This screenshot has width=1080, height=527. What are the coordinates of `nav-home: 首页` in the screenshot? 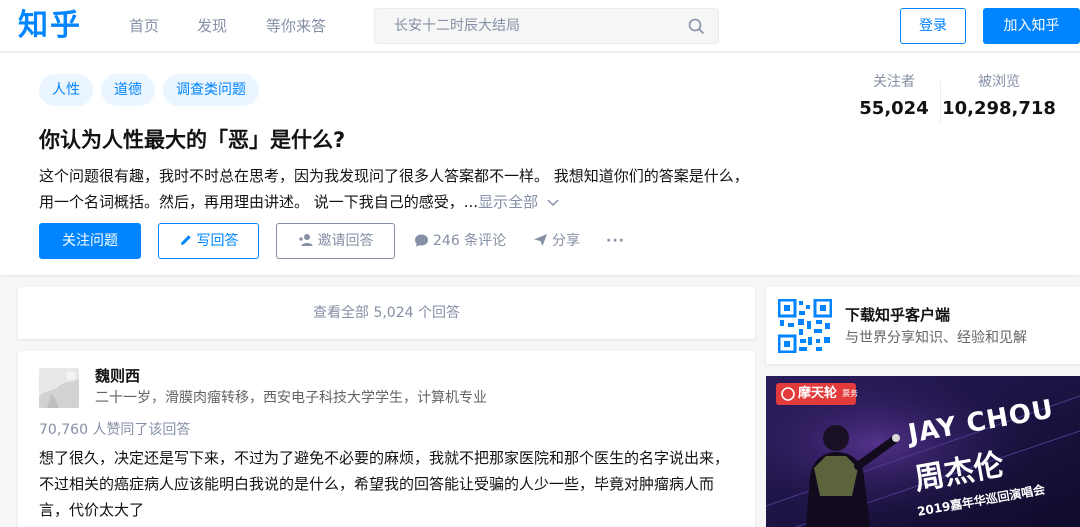 It's located at (144, 26).